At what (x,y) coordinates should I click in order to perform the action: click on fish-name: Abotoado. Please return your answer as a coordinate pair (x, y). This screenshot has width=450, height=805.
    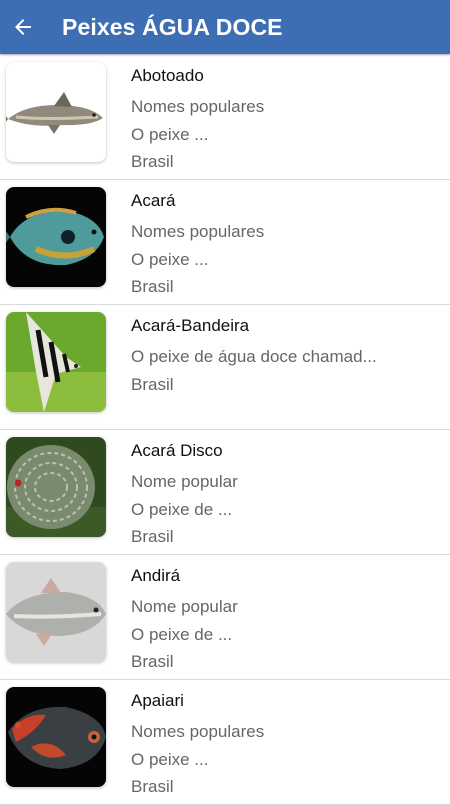
    Looking at the image, I should click on (167, 75).